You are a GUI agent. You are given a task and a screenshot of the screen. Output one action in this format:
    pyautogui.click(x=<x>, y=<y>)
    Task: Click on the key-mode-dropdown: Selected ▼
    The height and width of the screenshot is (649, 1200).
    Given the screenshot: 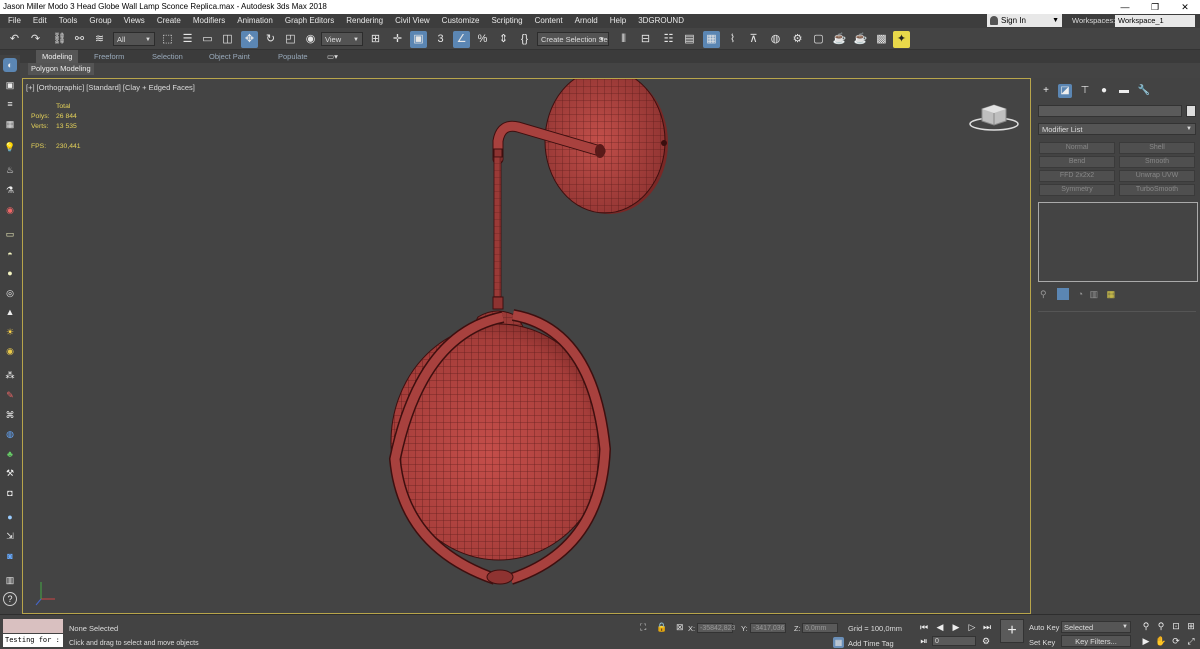 What is the action you would take?
    pyautogui.click(x=1096, y=627)
    